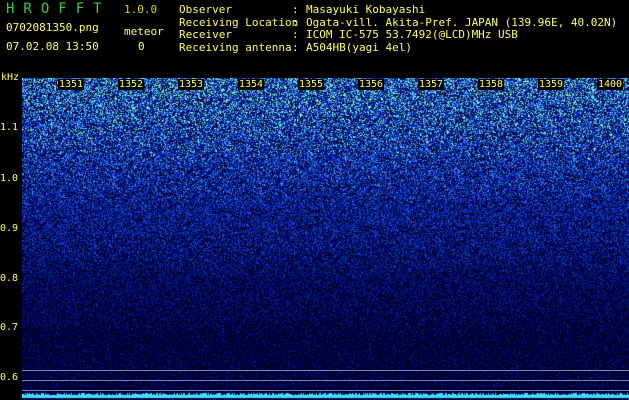 The width and height of the screenshot is (629, 400). What do you see at coordinates (141, 46) in the screenshot?
I see `meteor-count: 0` at bounding box center [141, 46].